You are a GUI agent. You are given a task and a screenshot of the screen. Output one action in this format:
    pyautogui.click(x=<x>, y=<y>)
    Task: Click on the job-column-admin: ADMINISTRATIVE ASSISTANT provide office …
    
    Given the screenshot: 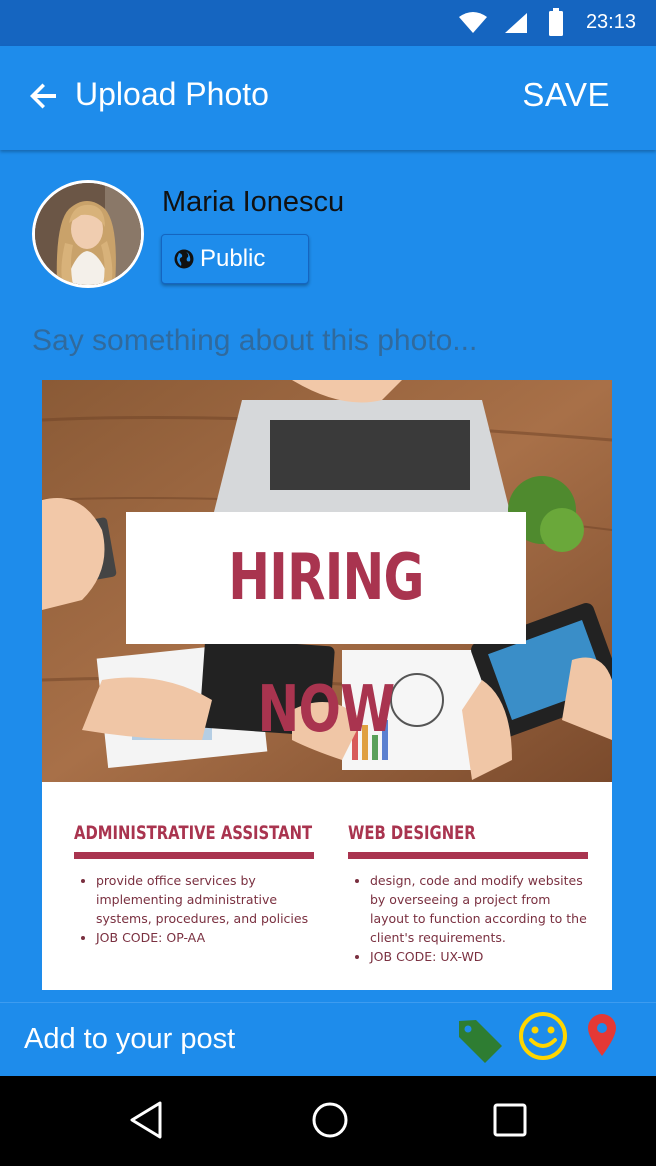 What is the action you would take?
    pyautogui.click(x=194, y=884)
    